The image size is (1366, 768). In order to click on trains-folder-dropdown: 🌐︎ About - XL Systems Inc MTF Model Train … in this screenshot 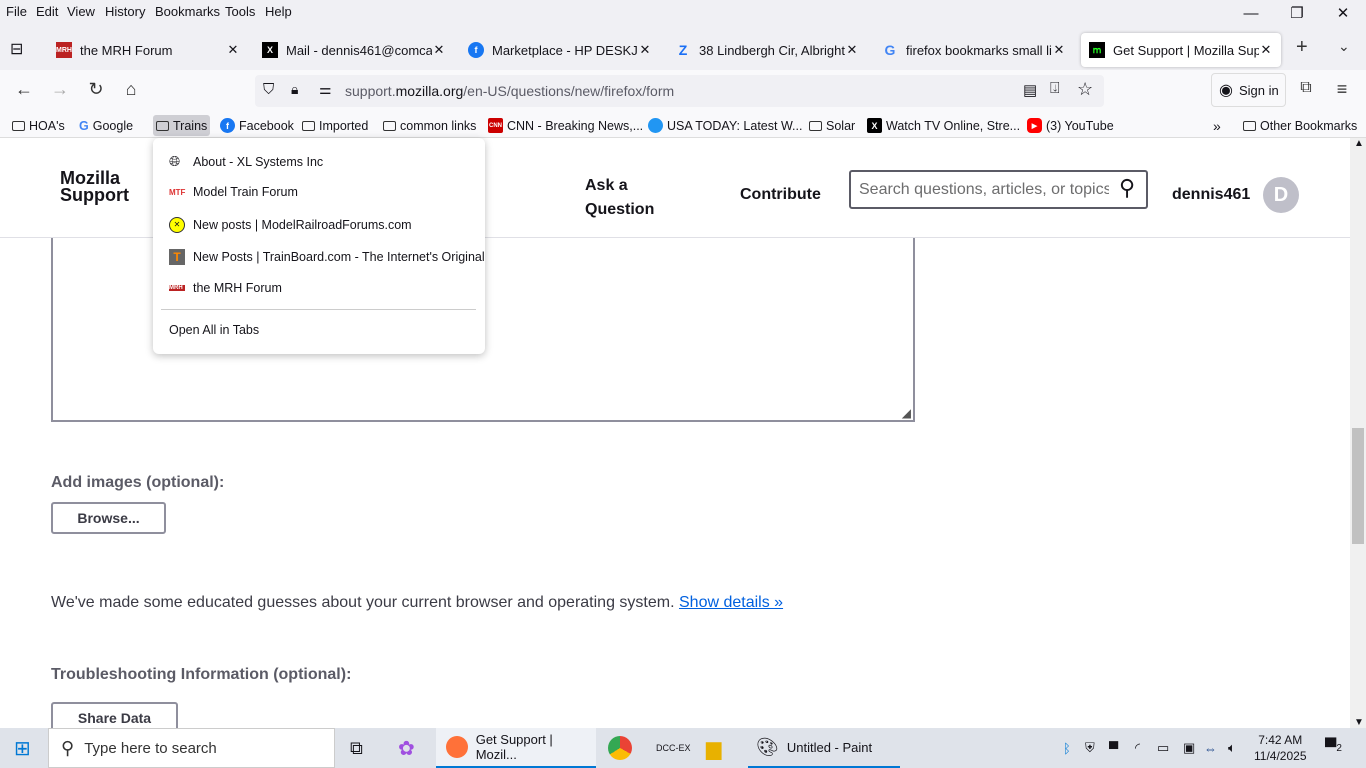, I will do `click(319, 246)`.